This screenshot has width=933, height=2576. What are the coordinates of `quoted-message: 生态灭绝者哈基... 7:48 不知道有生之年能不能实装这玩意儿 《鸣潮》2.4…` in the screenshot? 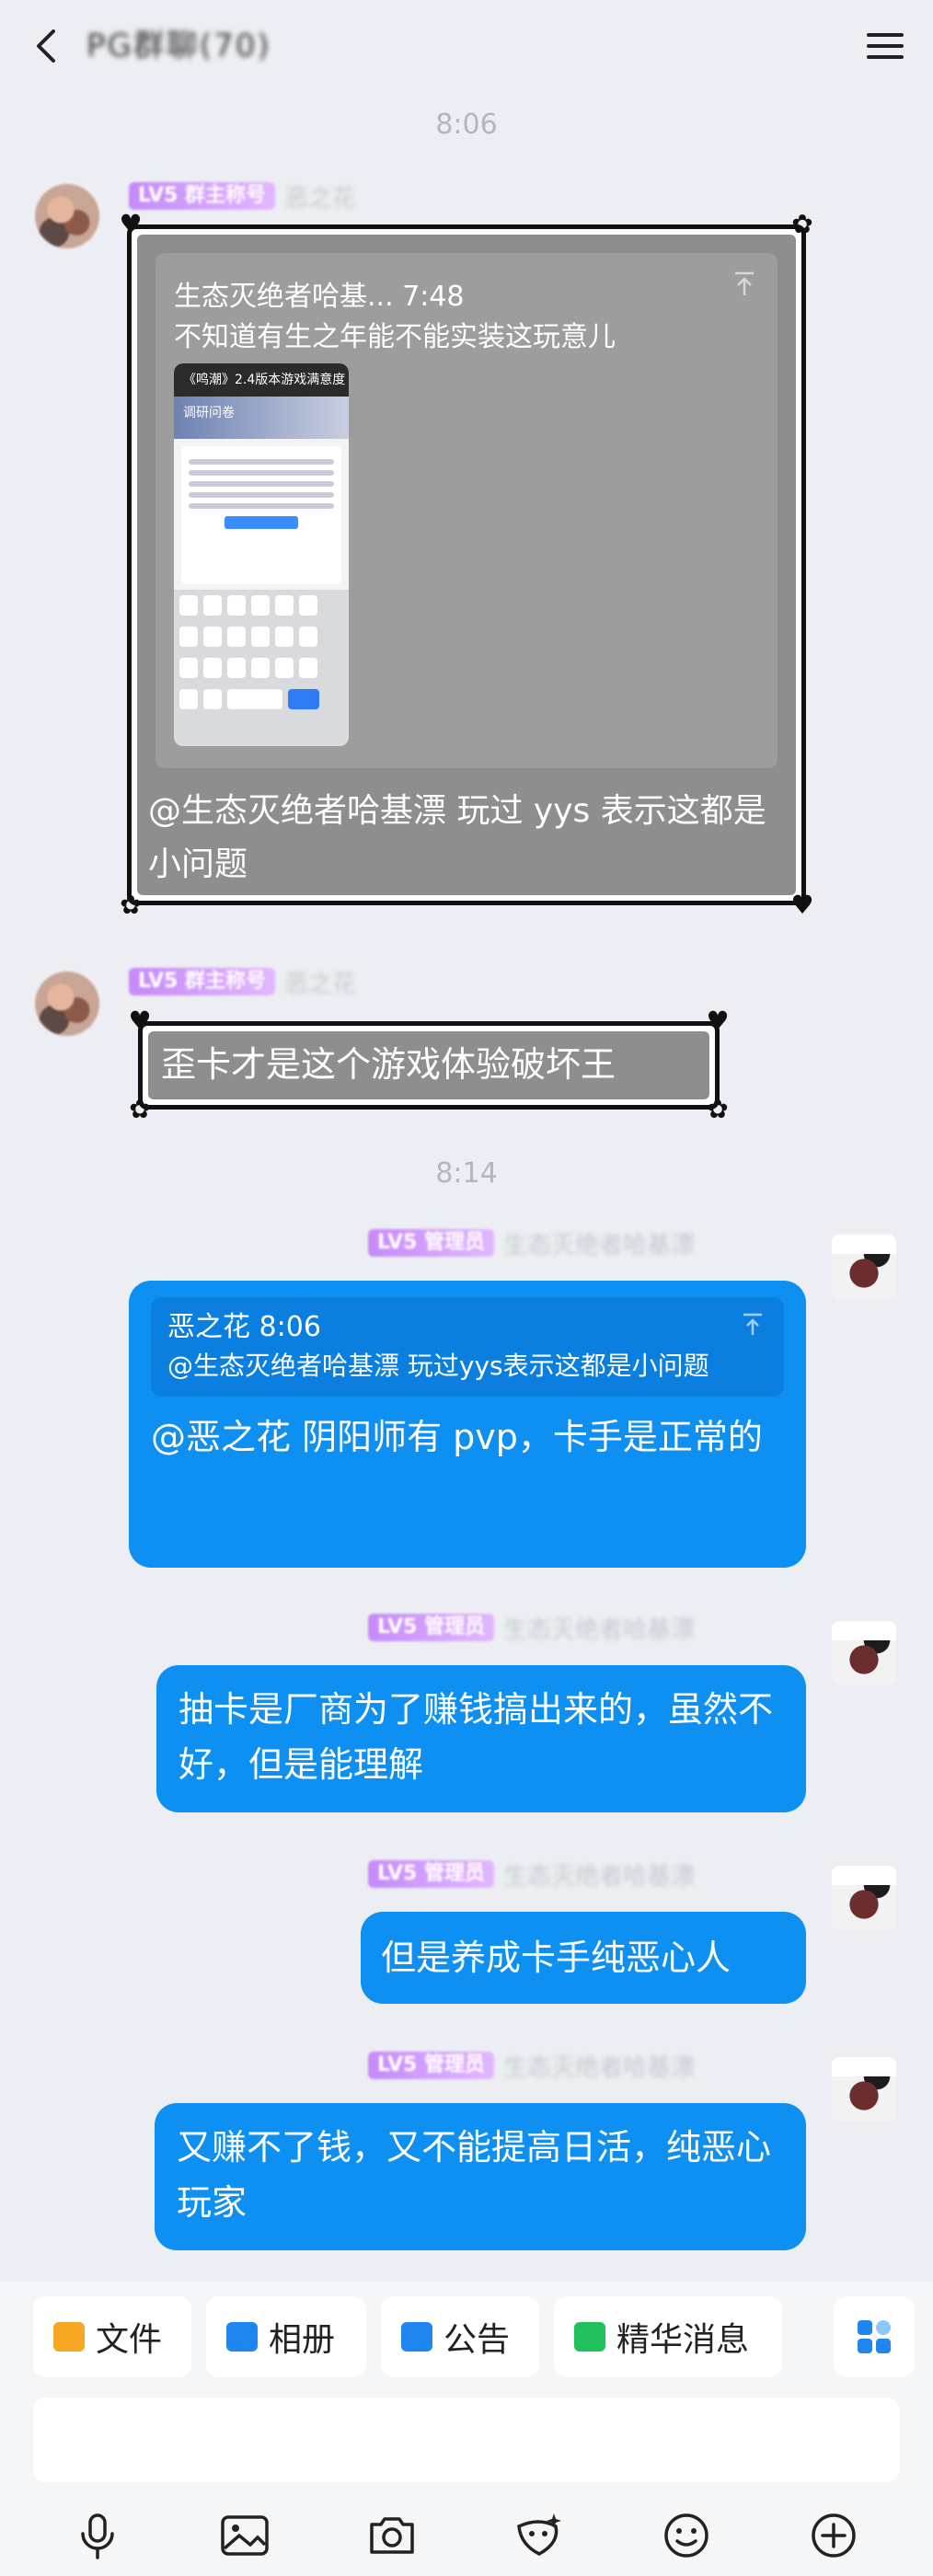 It's located at (467, 510).